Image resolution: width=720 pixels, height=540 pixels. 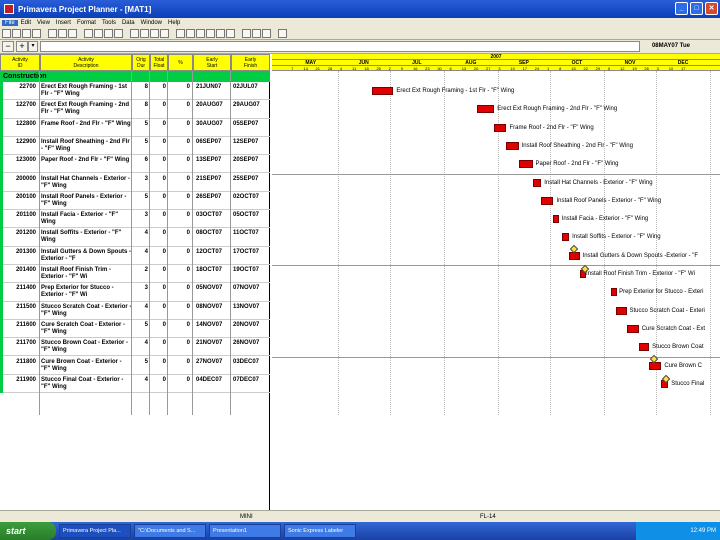 What do you see at coordinates (141, 62) in the screenshot?
I see `col-orig-dur: Orig Dur` at bounding box center [141, 62].